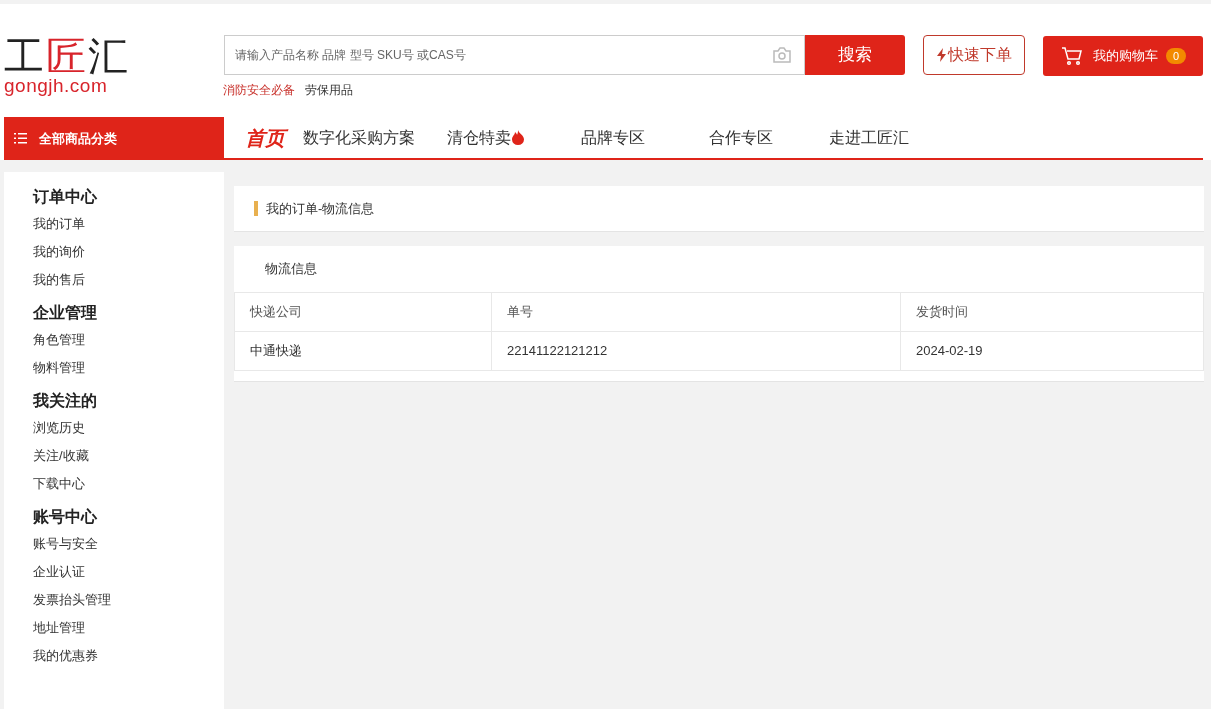 The image size is (1211, 709). Describe the element at coordinates (65, 517) in the screenshot. I see `sidebar-heading: 账号中心` at that location.